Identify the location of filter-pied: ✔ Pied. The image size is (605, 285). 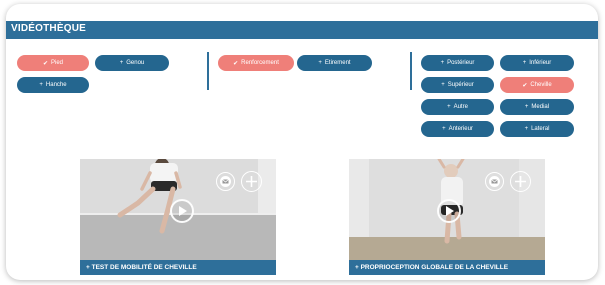
(53, 63).